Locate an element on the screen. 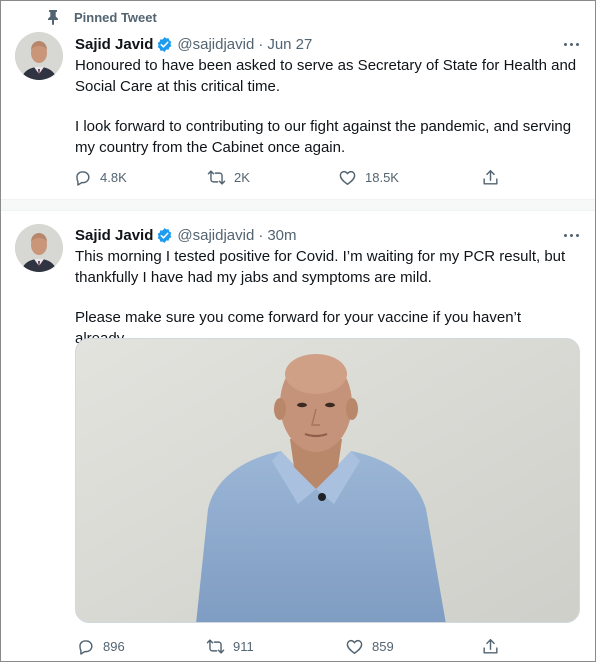  pin-icon is located at coordinates (53, 17).